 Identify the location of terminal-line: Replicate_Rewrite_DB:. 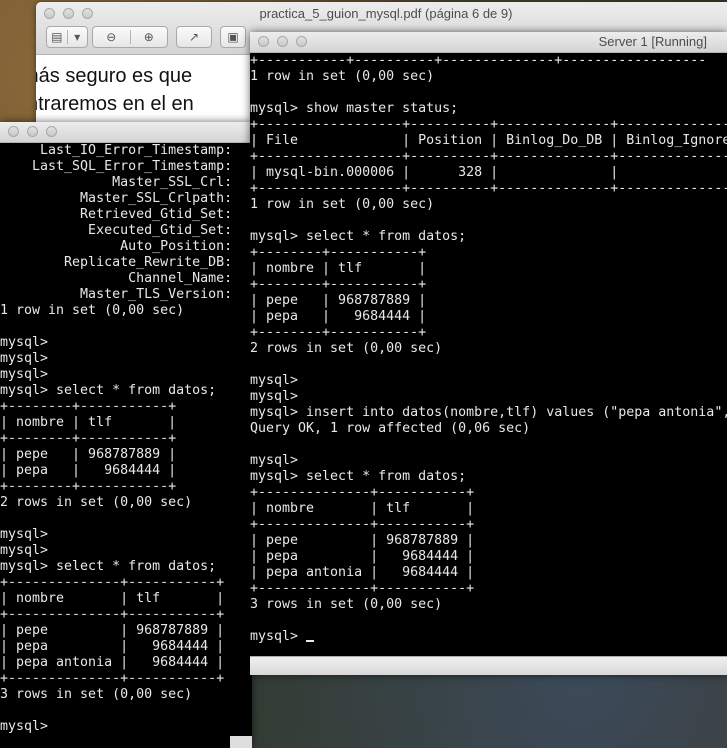
(116, 262).